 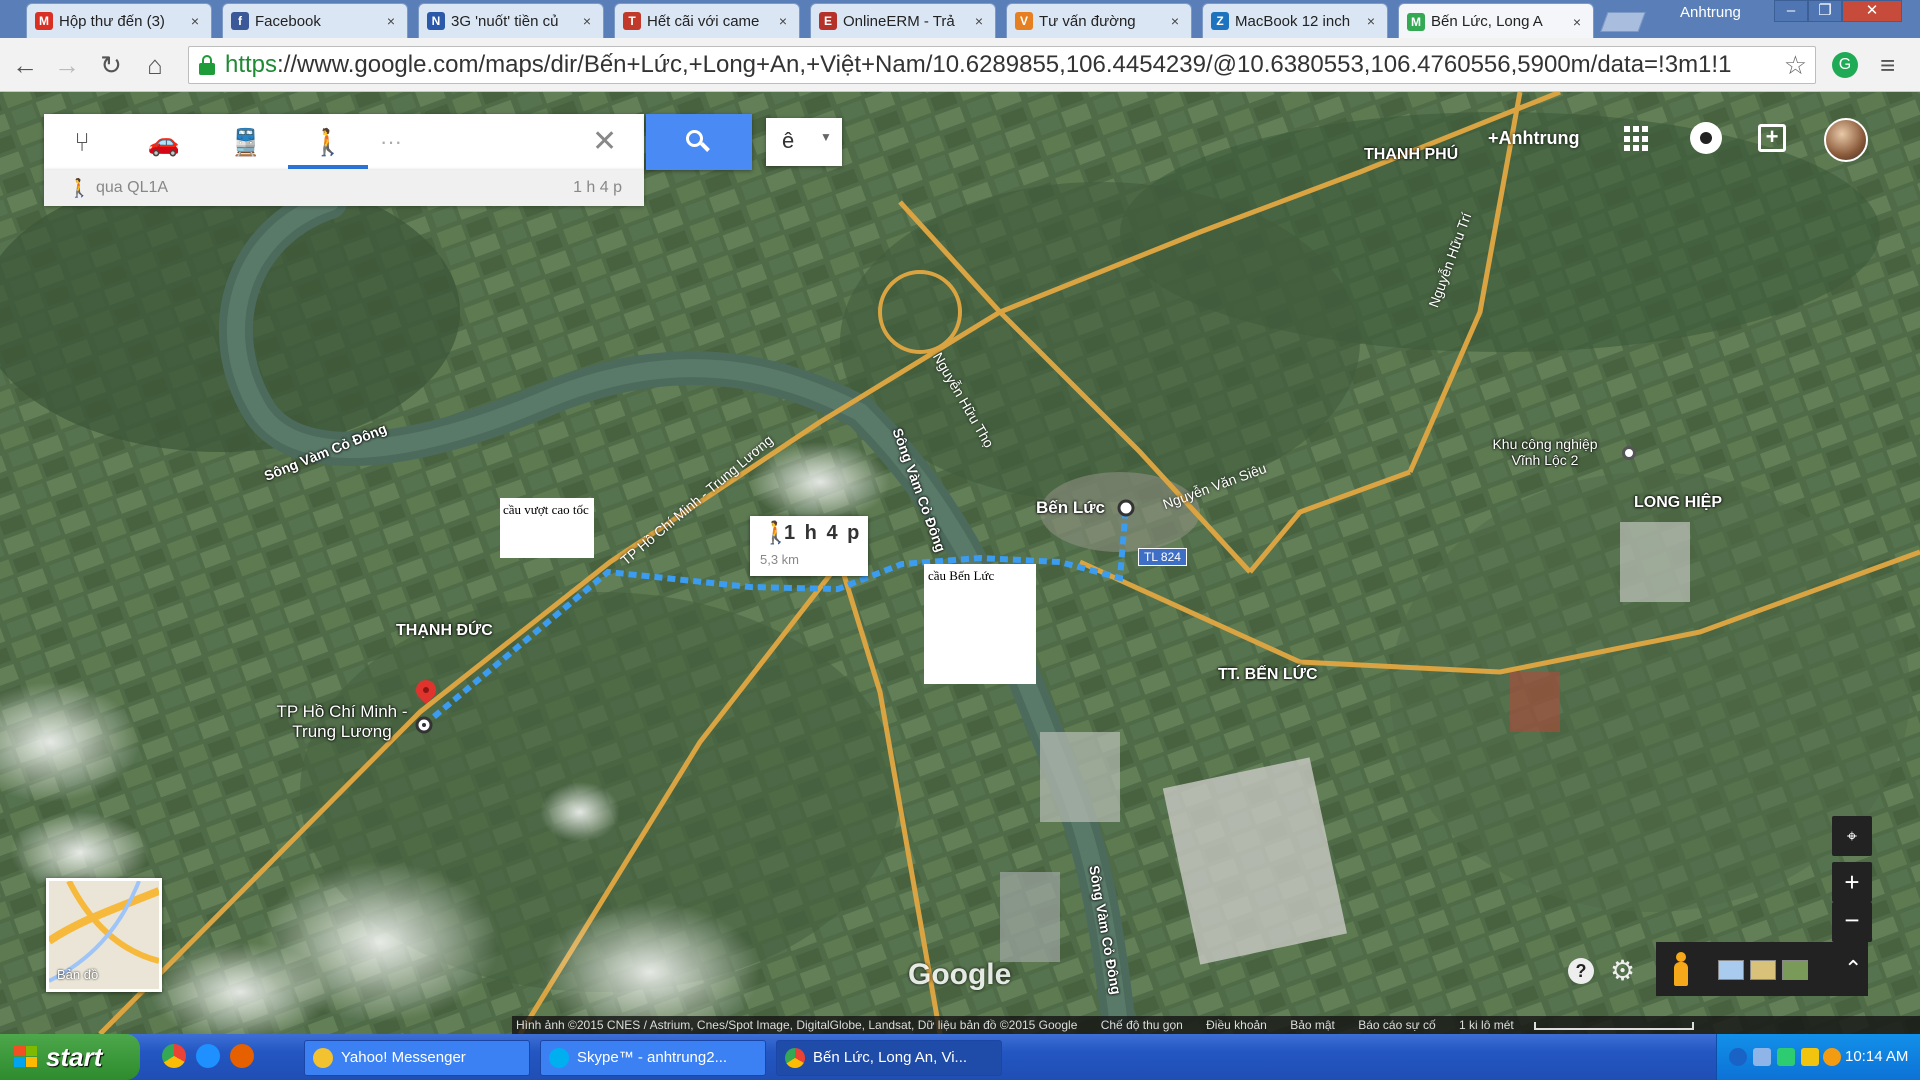 I want to click on search-button, so click(x=699, y=142).